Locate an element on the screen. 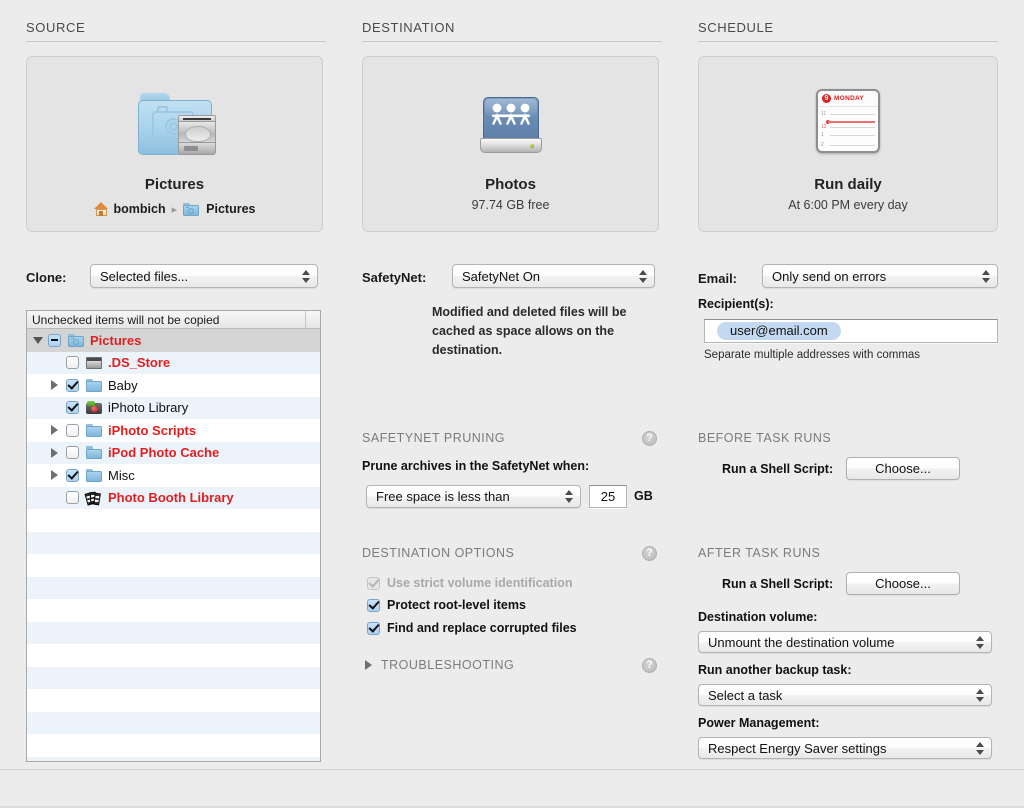 This screenshot has width=1024, height=808. calendar-day: MONDAY is located at coordinates (849, 98).